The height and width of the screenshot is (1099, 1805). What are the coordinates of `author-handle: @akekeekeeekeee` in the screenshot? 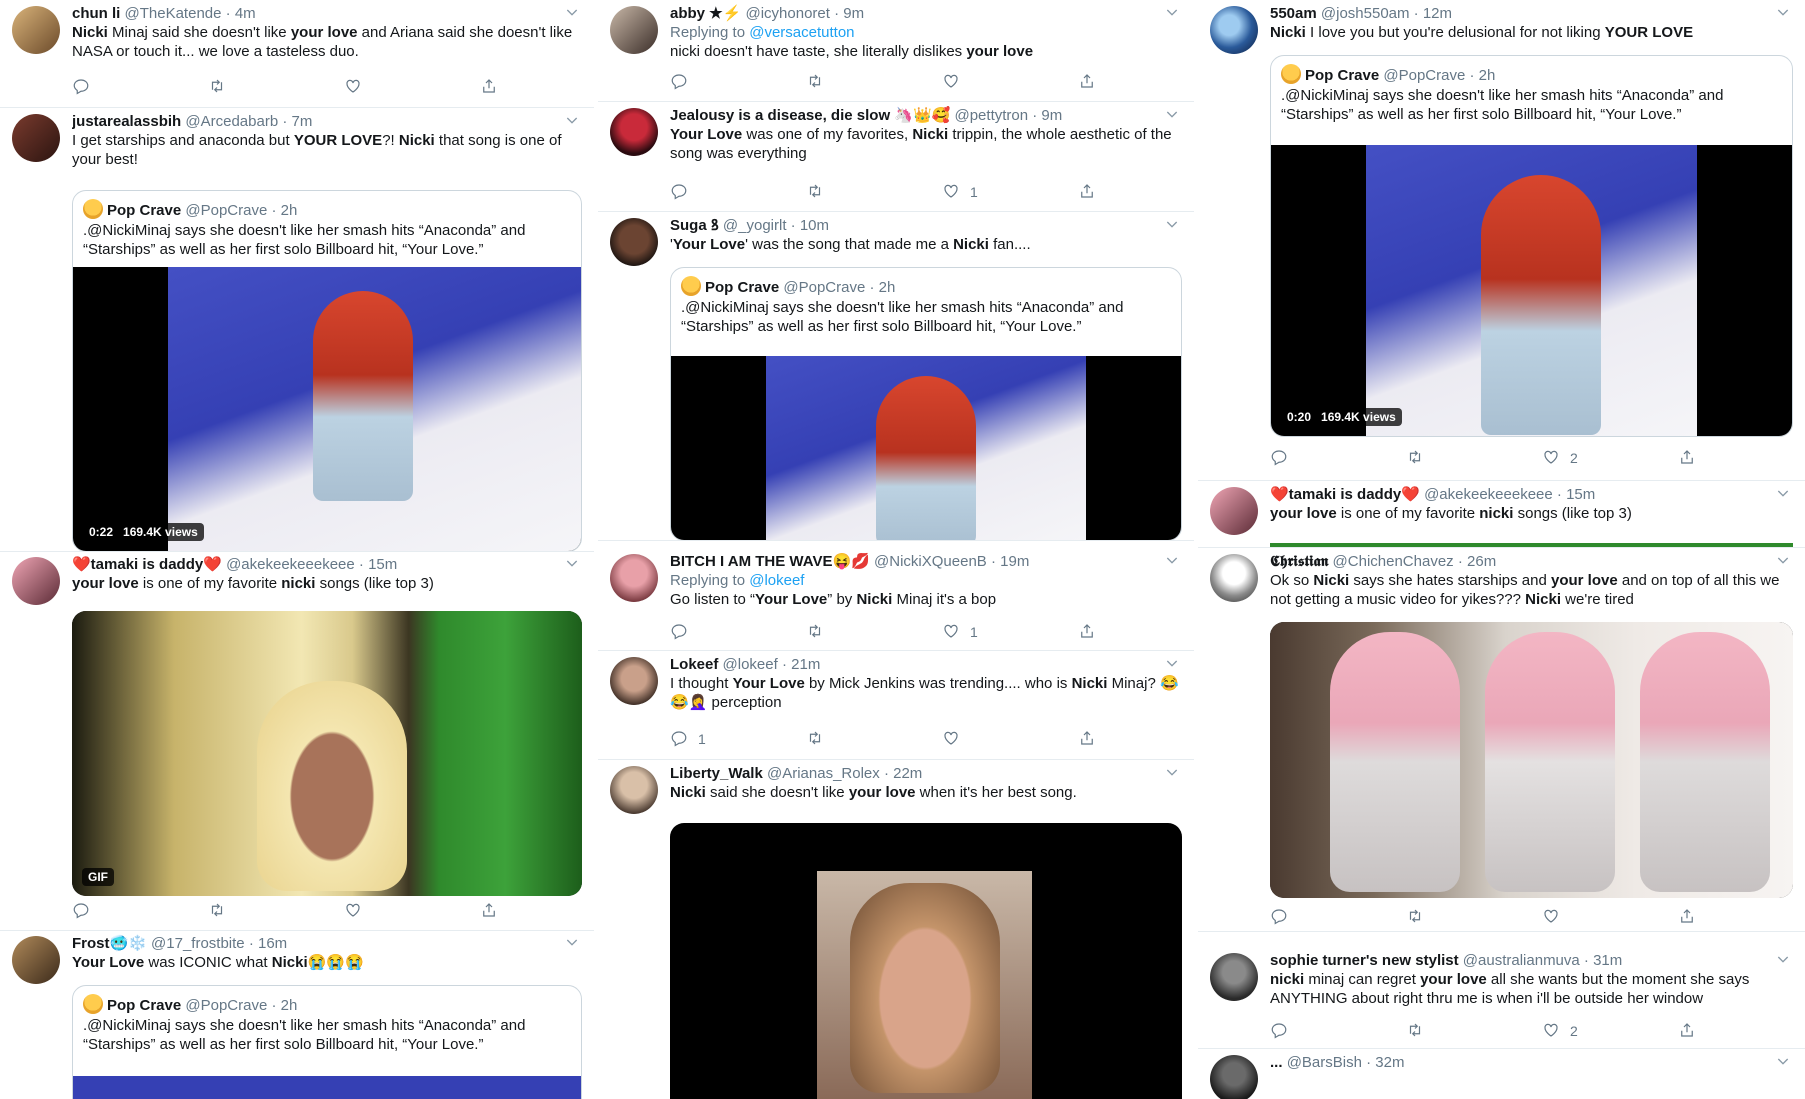 It's located at (290, 564).